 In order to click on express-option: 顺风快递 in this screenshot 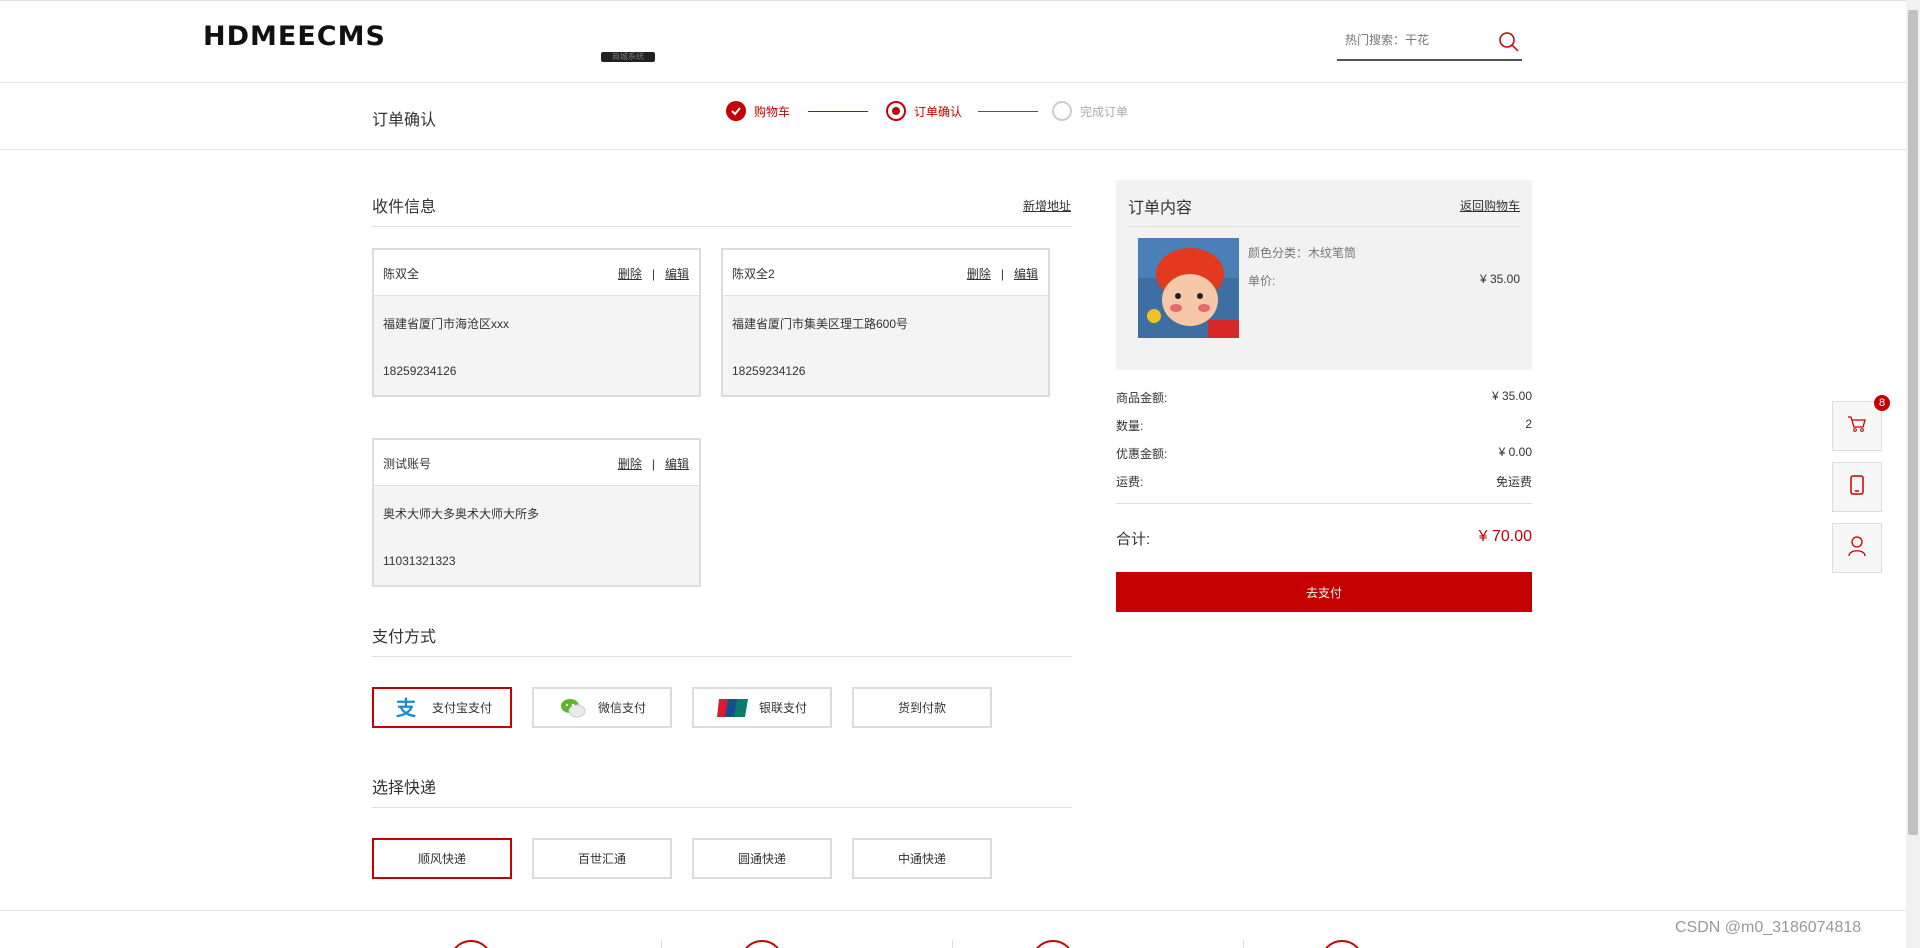, I will do `click(442, 858)`.